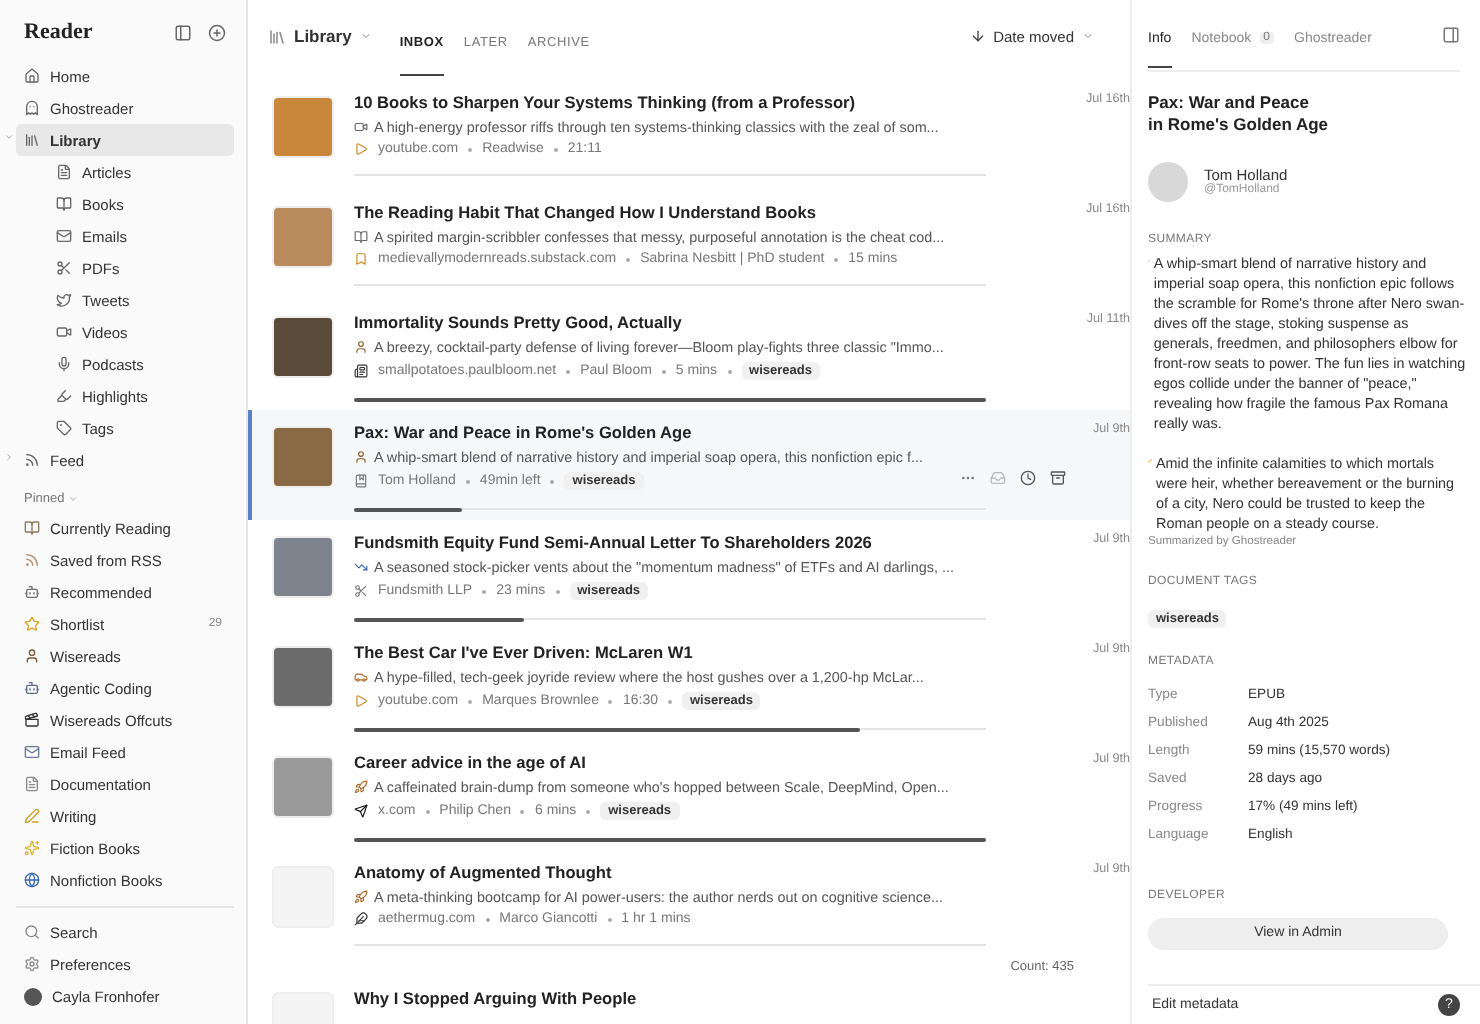 The width and height of the screenshot is (1480, 1024). Describe the element at coordinates (518, 322) in the screenshot. I see `document-title: Immortality Sounds Pretty Good, Actually` at that location.